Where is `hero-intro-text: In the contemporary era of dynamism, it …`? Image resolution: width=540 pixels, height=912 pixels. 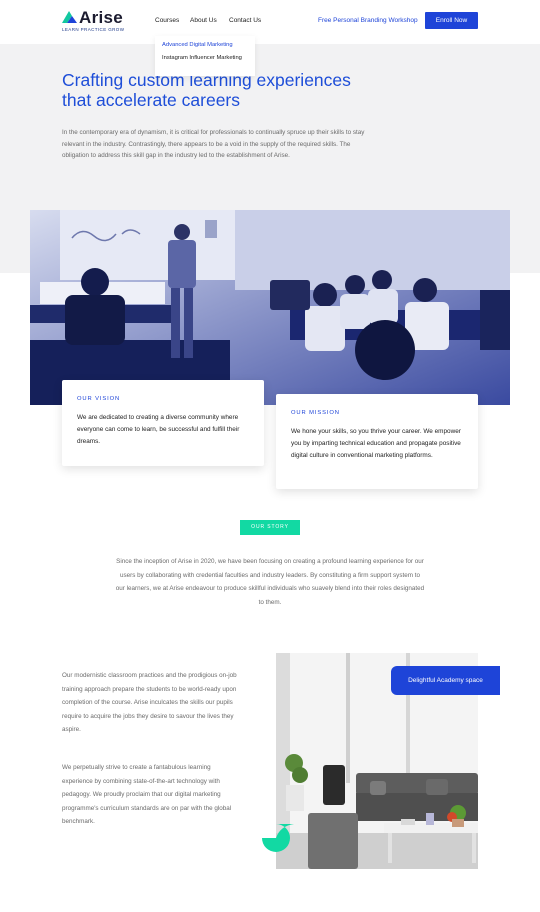 hero-intro-text: In the contemporary era of dynamism, it … is located at coordinates (213, 144).